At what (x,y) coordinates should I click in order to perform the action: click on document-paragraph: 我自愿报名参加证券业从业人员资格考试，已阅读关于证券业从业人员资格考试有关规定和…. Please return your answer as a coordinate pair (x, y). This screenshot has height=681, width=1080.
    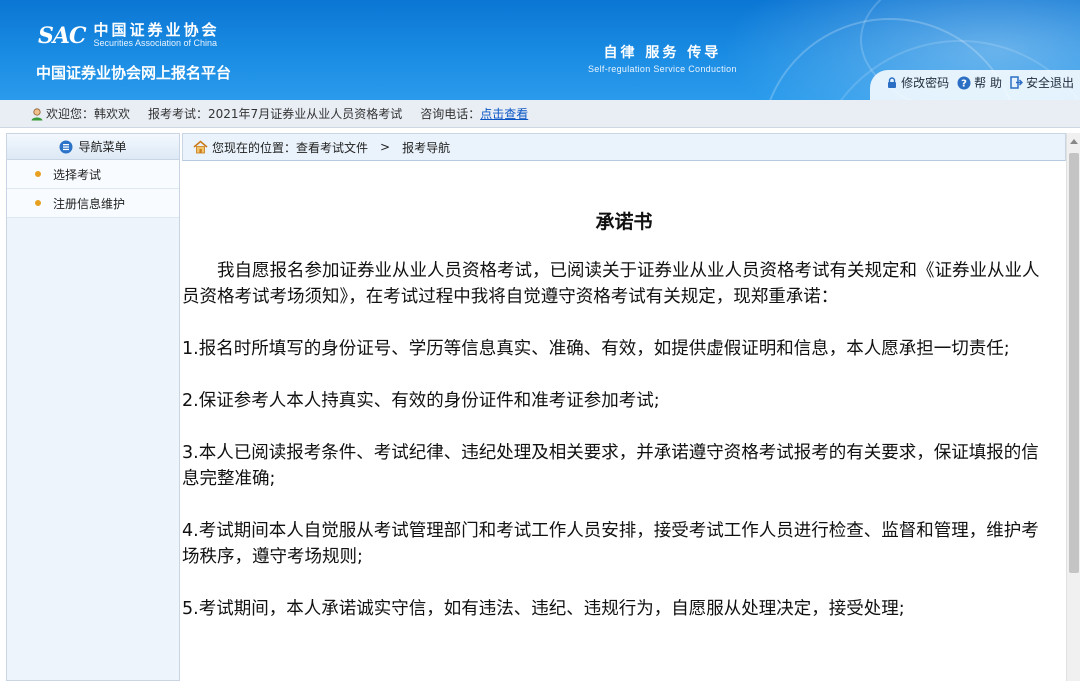
    Looking at the image, I should click on (611, 284).